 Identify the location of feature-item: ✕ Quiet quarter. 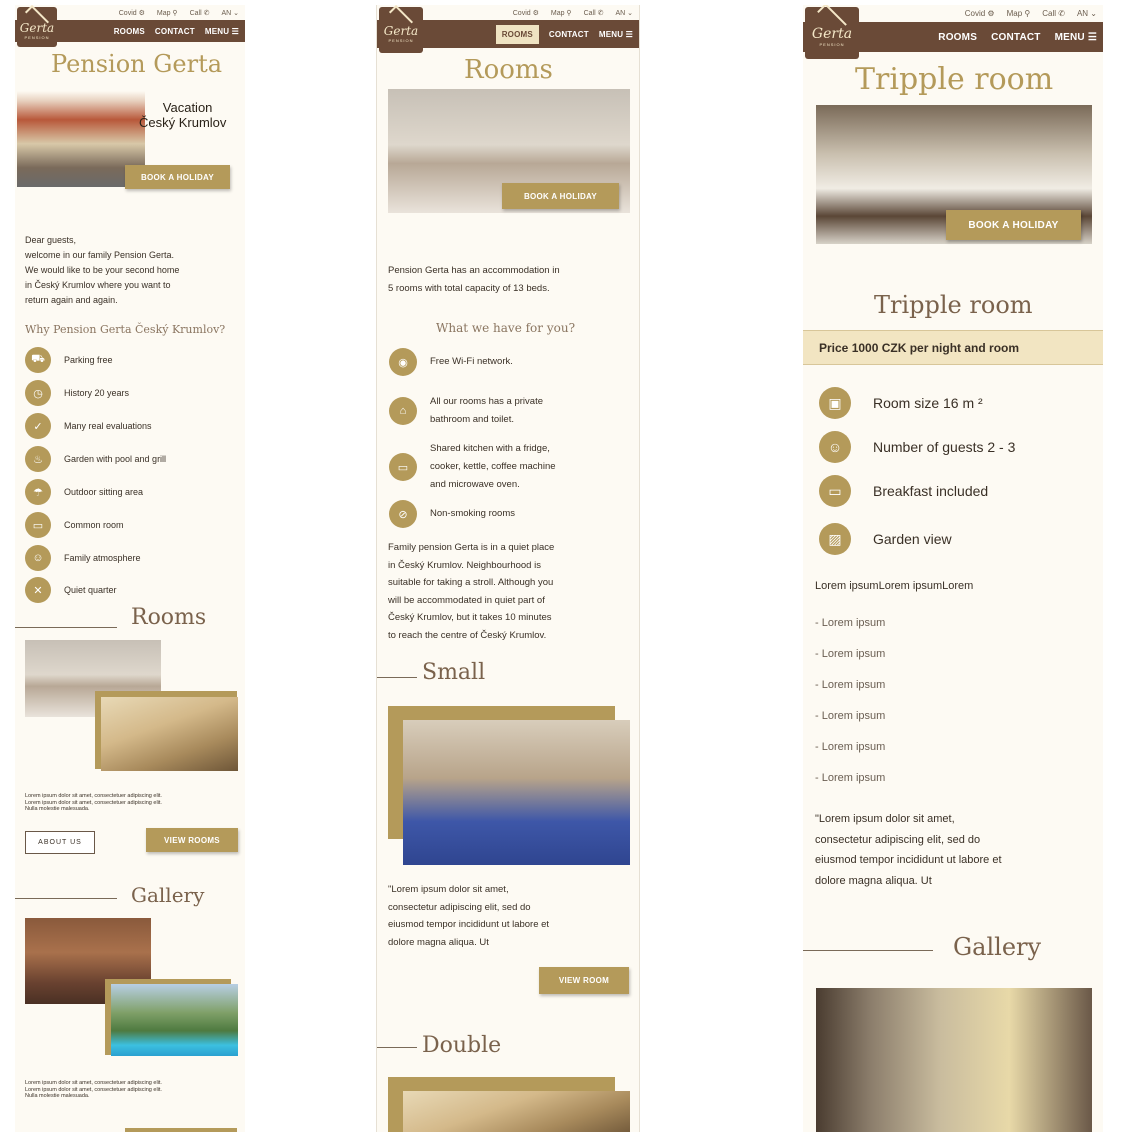
(71, 590).